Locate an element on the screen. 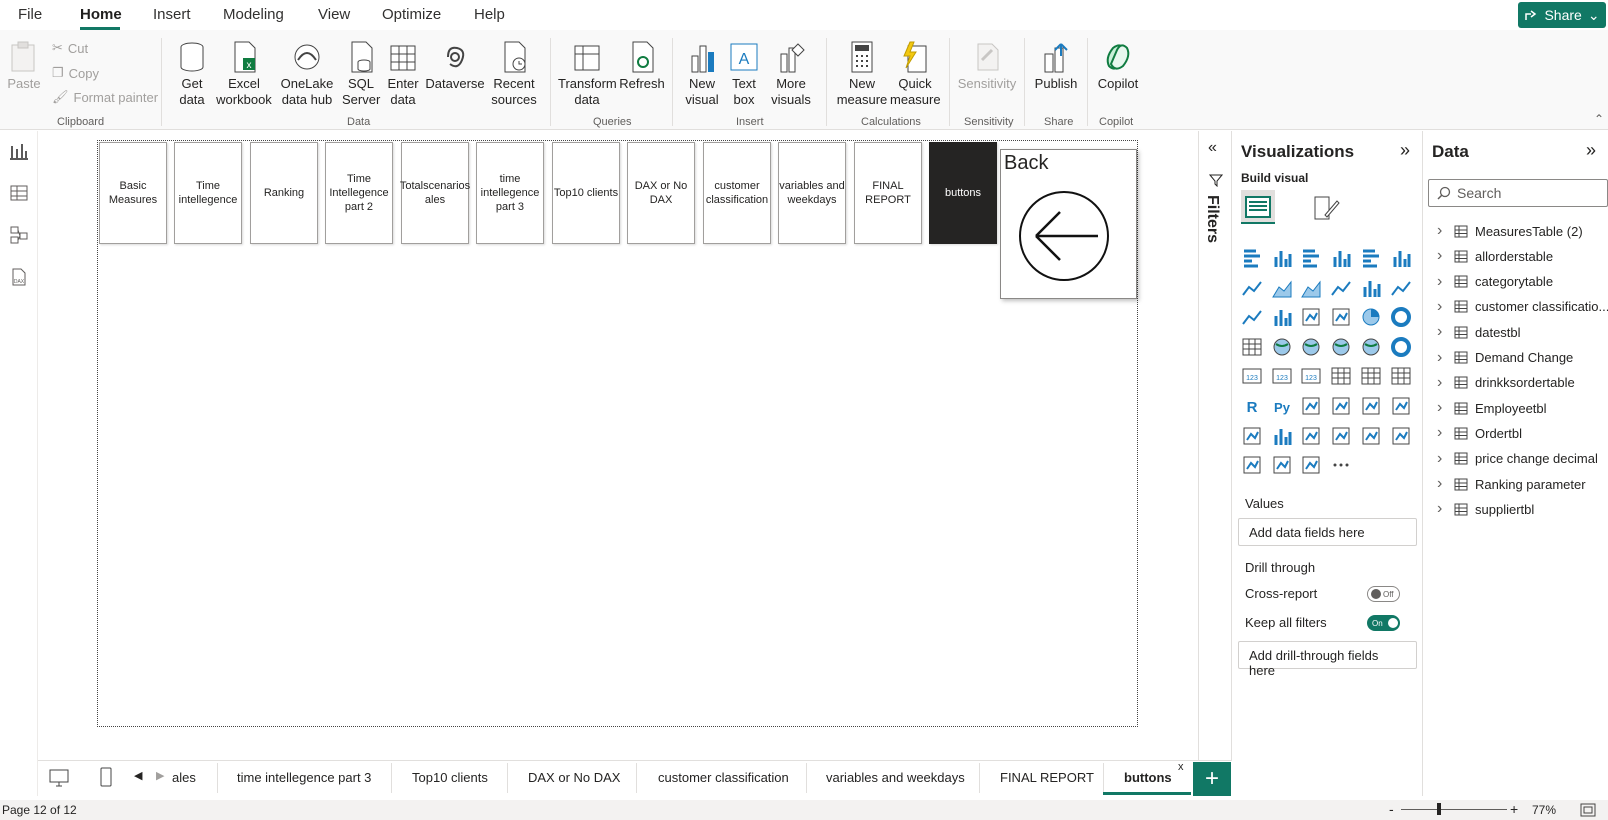 This screenshot has width=1608, height=820. tab-dax-or-no-dax: DAX or No DAX is located at coordinates (574, 777).